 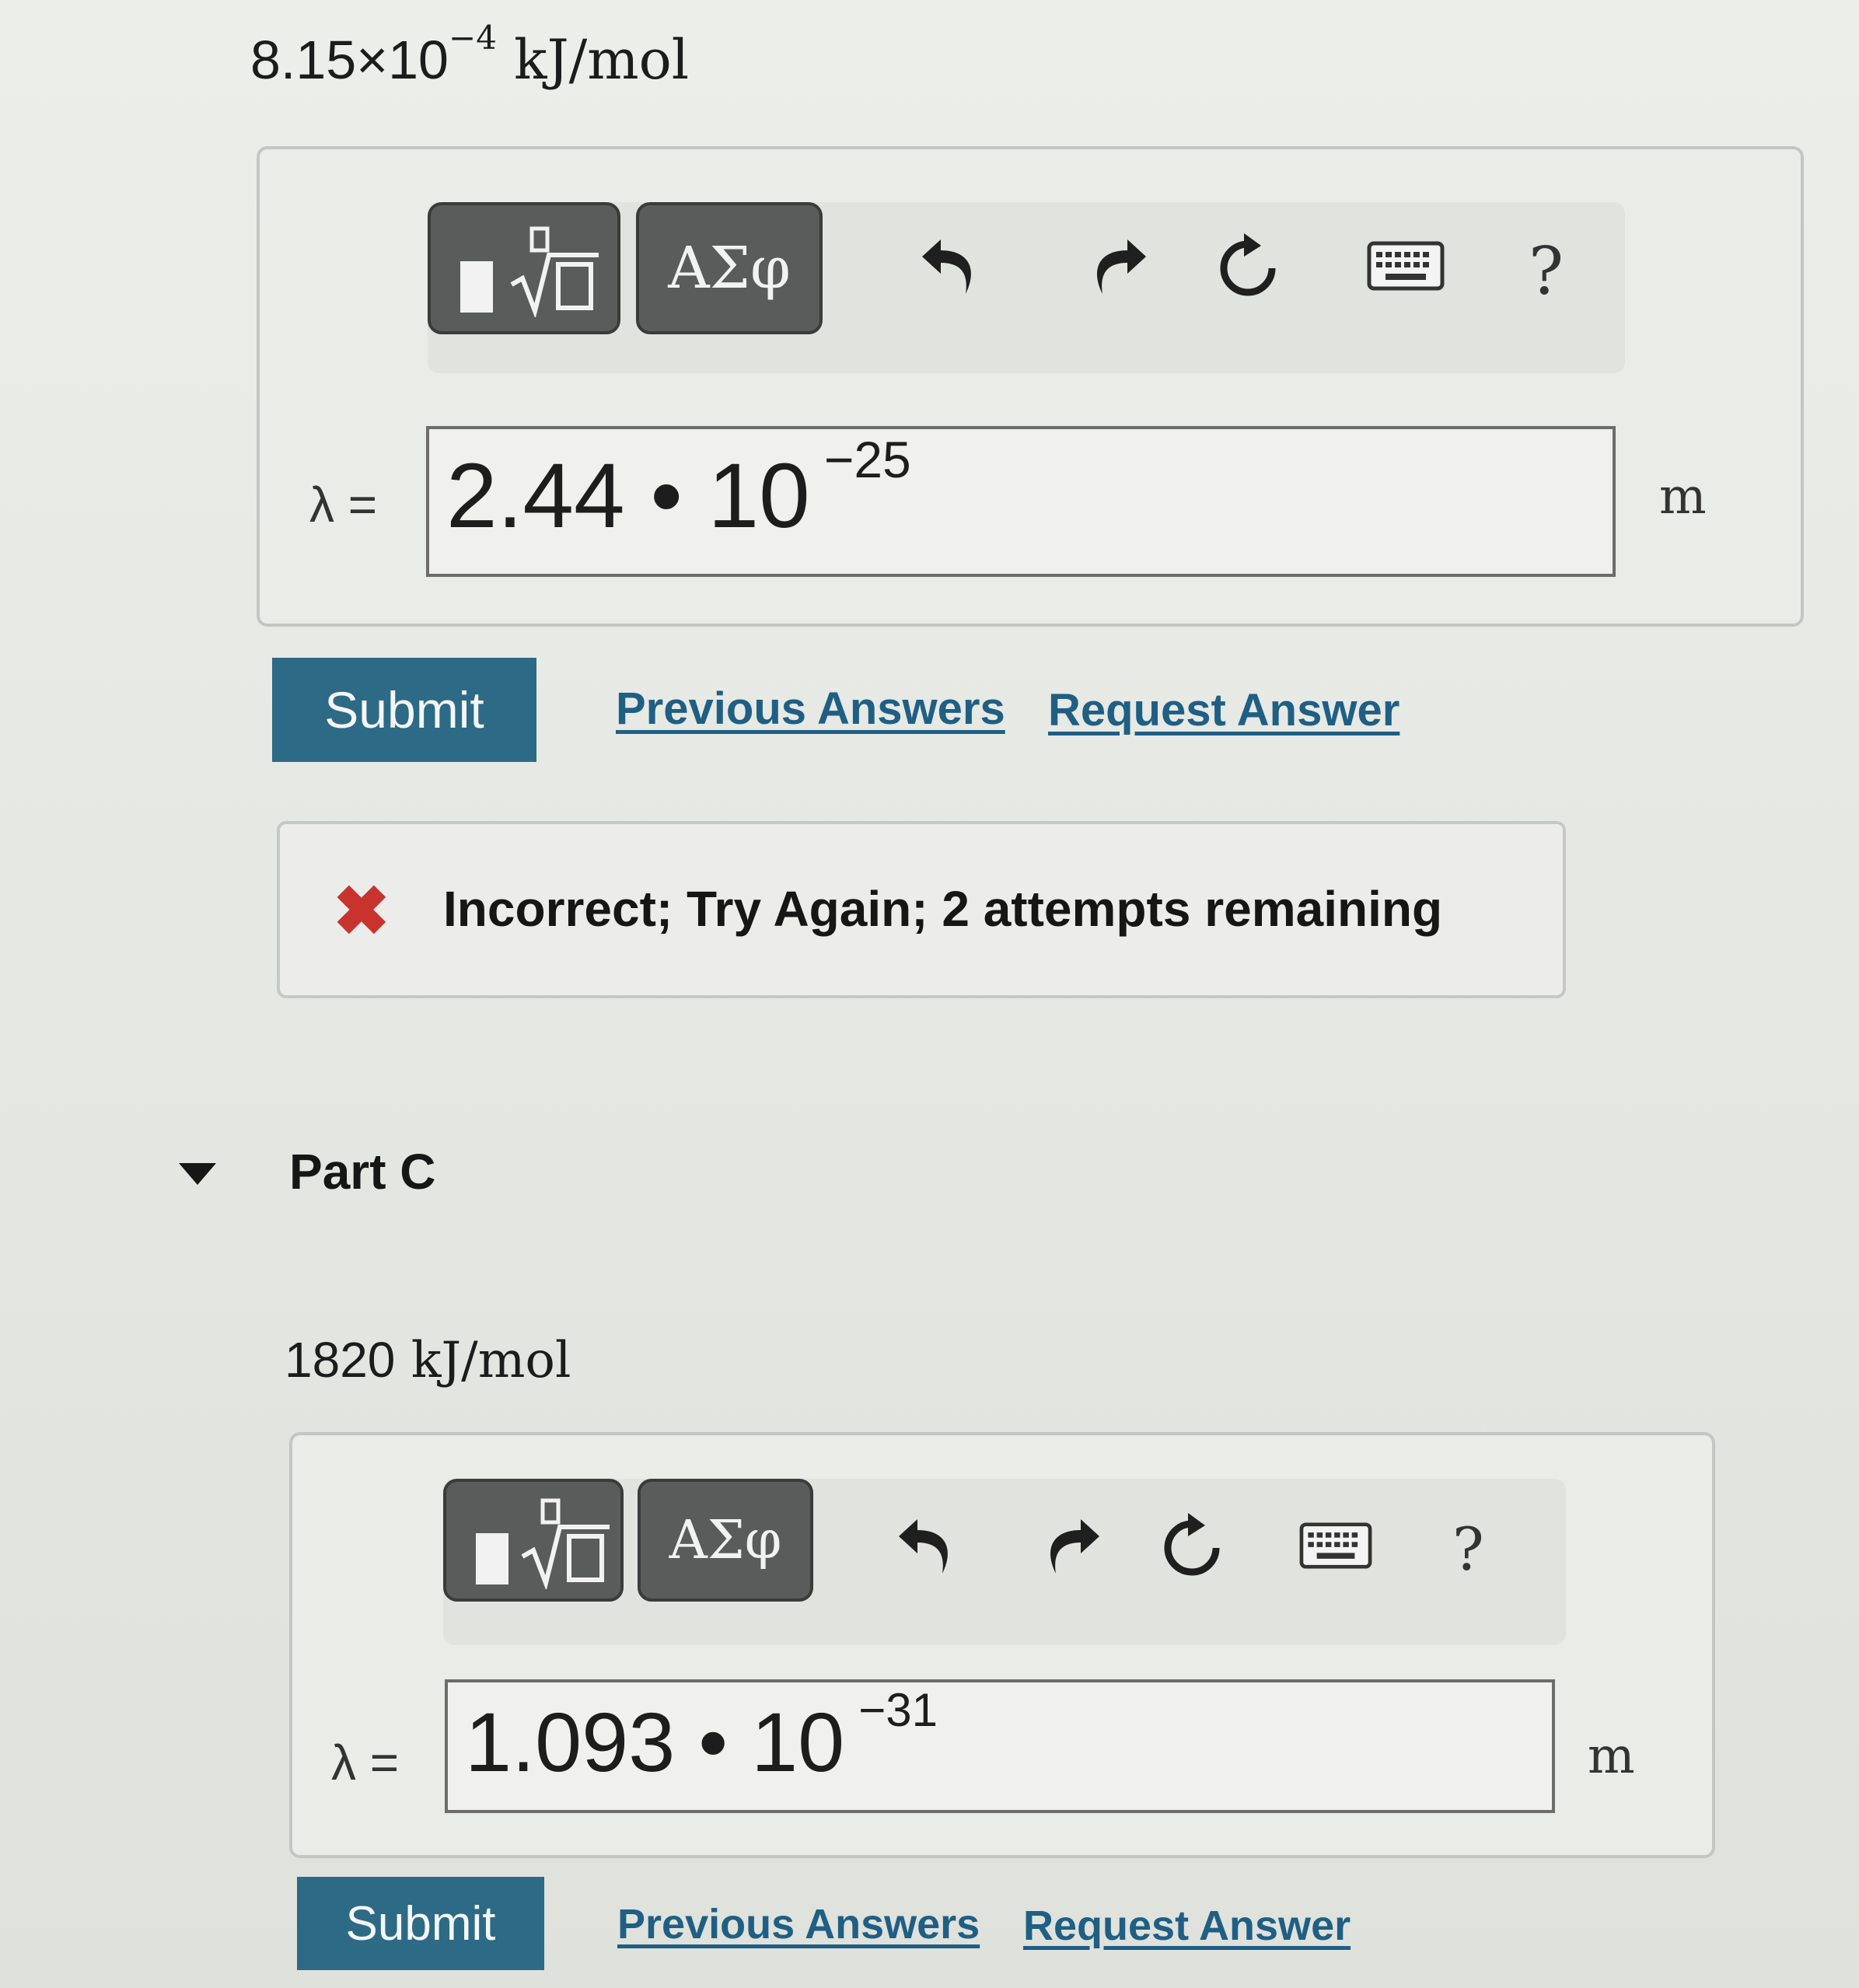 I want to click on answer-exponent-b: −25, so click(x=867, y=459).